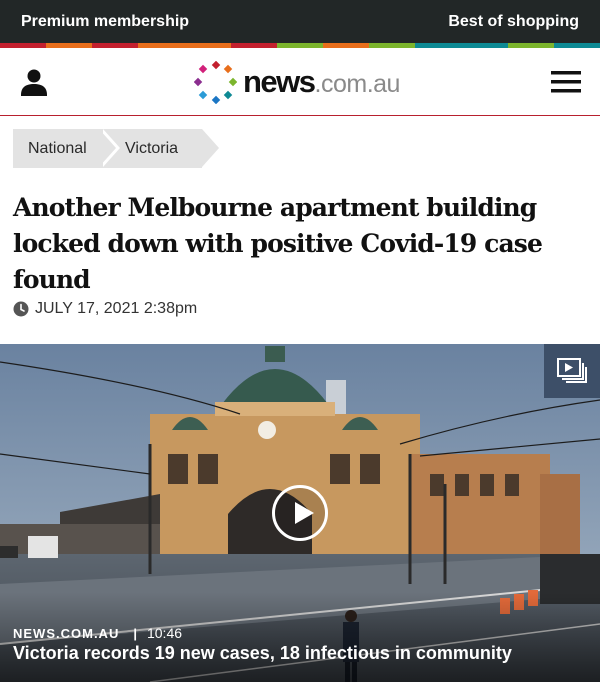 The height and width of the screenshot is (682, 600). What do you see at coordinates (21, 309) in the screenshot?
I see `clock-icon` at bounding box center [21, 309].